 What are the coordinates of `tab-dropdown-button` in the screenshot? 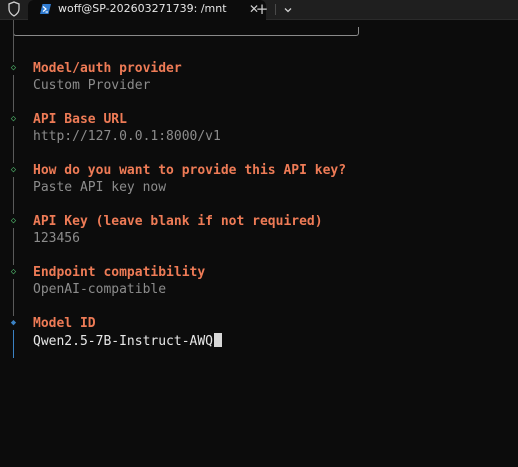 It's located at (288, 10).